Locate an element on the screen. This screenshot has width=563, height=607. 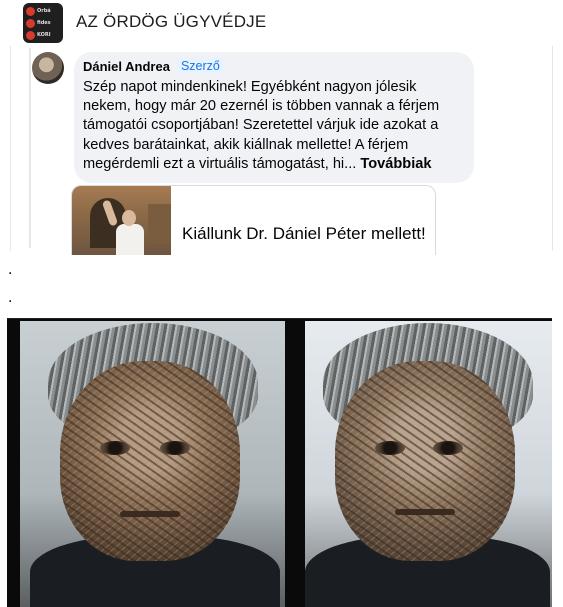
page-avatar: Orbá fides KORI is located at coordinates (43, 23).